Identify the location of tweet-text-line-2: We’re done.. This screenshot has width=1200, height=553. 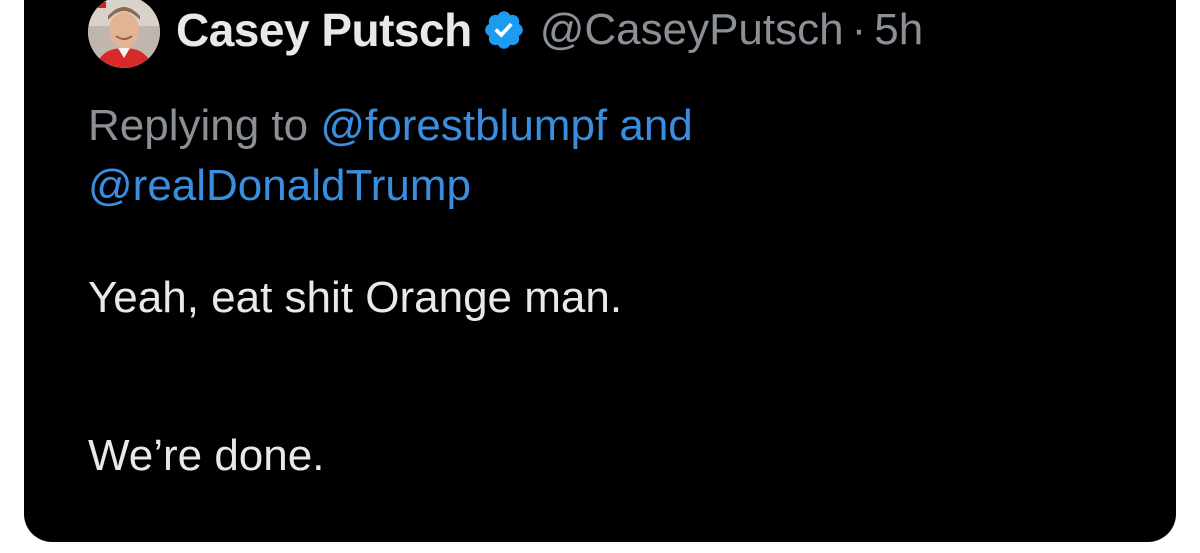
(206, 455).